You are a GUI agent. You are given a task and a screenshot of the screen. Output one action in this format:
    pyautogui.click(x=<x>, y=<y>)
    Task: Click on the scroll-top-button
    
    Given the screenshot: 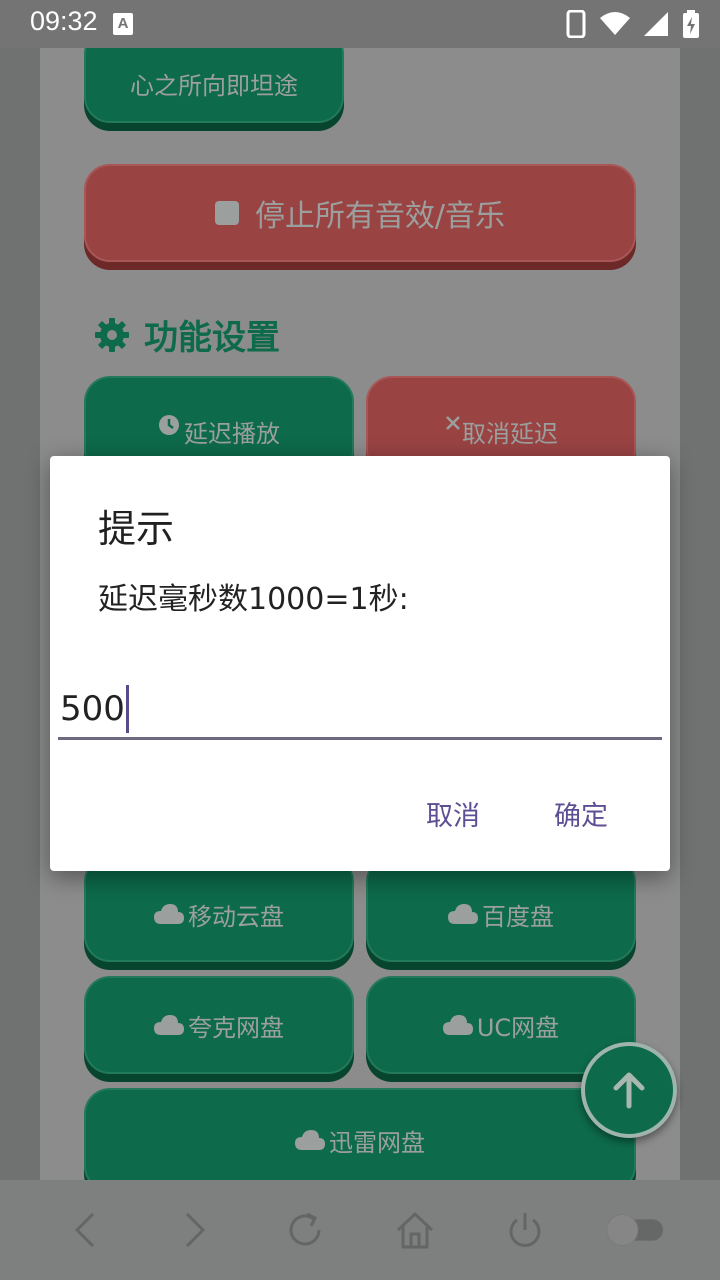 What is the action you would take?
    pyautogui.click(x=629, y=1090)
    